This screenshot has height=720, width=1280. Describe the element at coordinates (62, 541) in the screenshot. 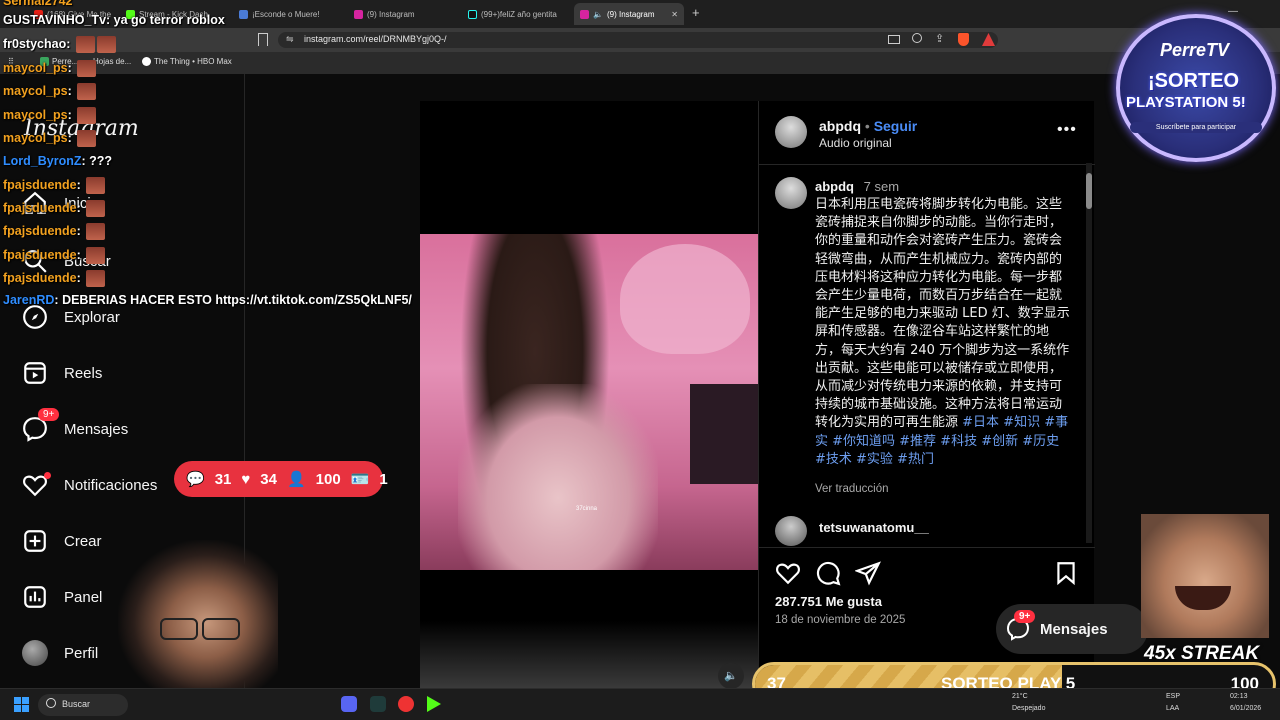

I see `nav-create: Crear` at that location.